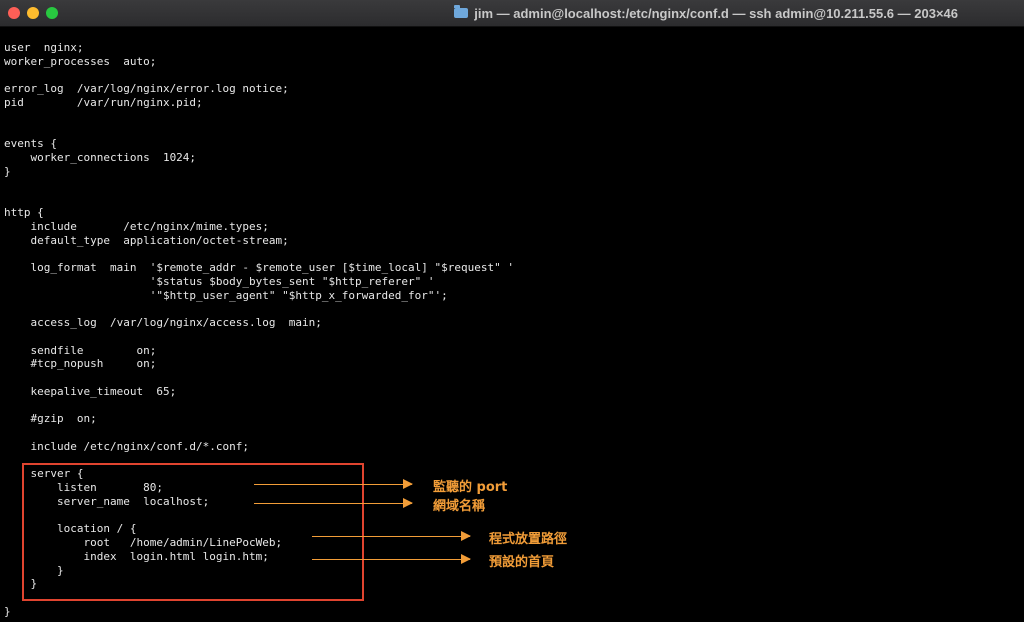  Describe the element at coordinates (24, 212) in the screenshot. I see `terminal-line: http {` at that location.